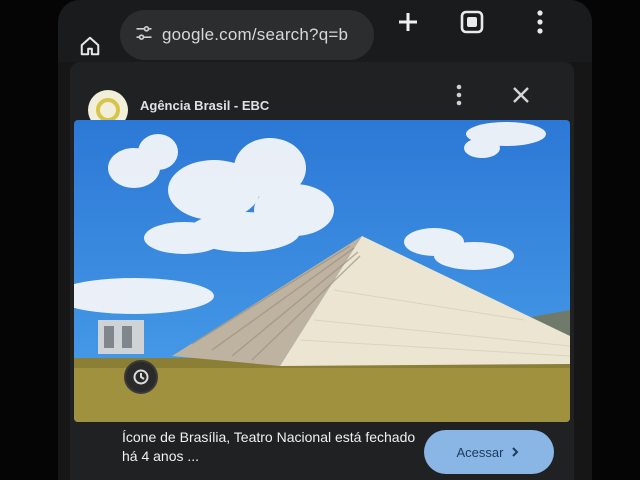 This screenshot has width=640, height=480. What do you see at coordinates (255, 34) in the screenshot?
I see `url-text: google.com/search?q=b` at bounding box center [255, 34].